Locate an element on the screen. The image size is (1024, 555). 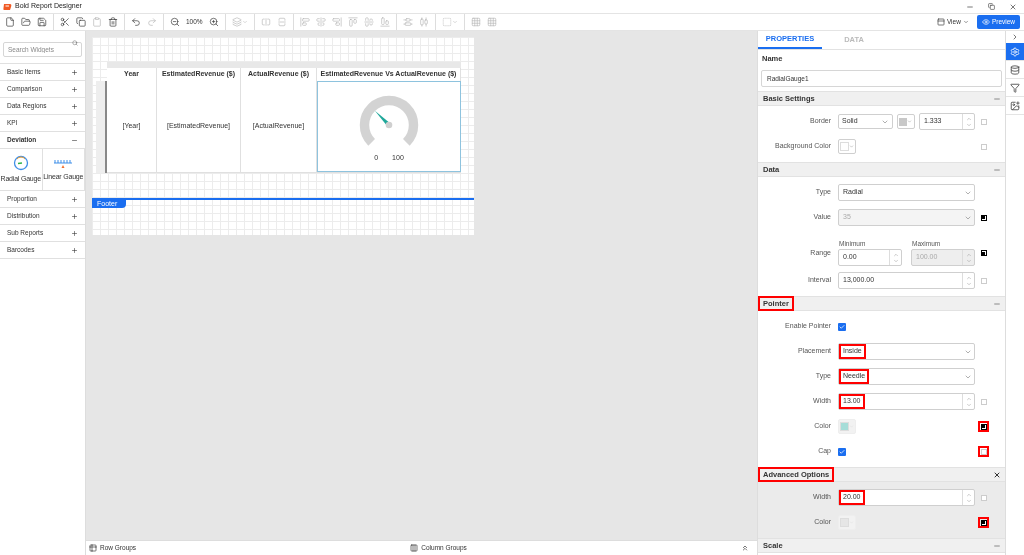
expand-panel-icon is located at coordinates (1015, 37).